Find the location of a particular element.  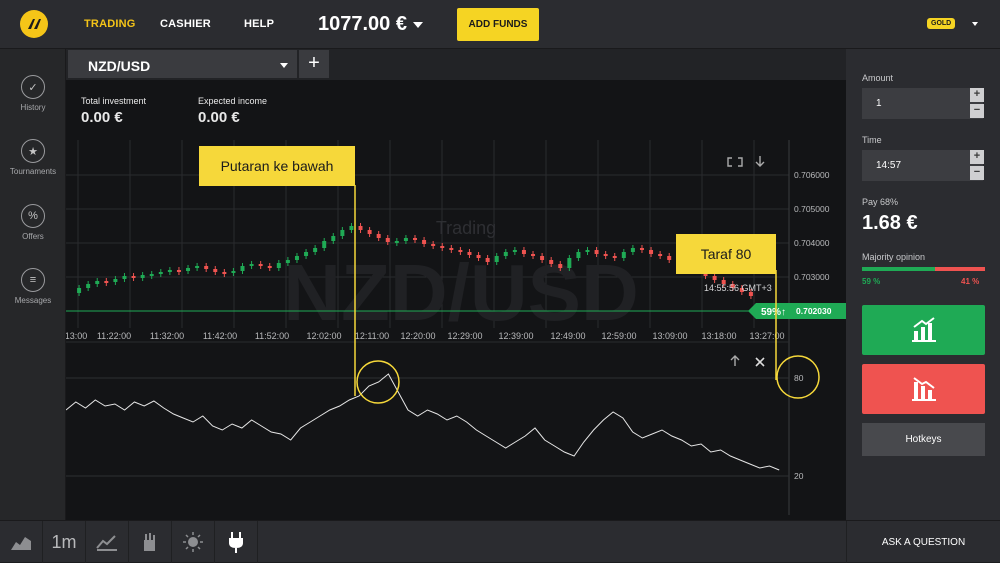

sidebar-item-offers: % Offers is located at coordinates (33, 222).